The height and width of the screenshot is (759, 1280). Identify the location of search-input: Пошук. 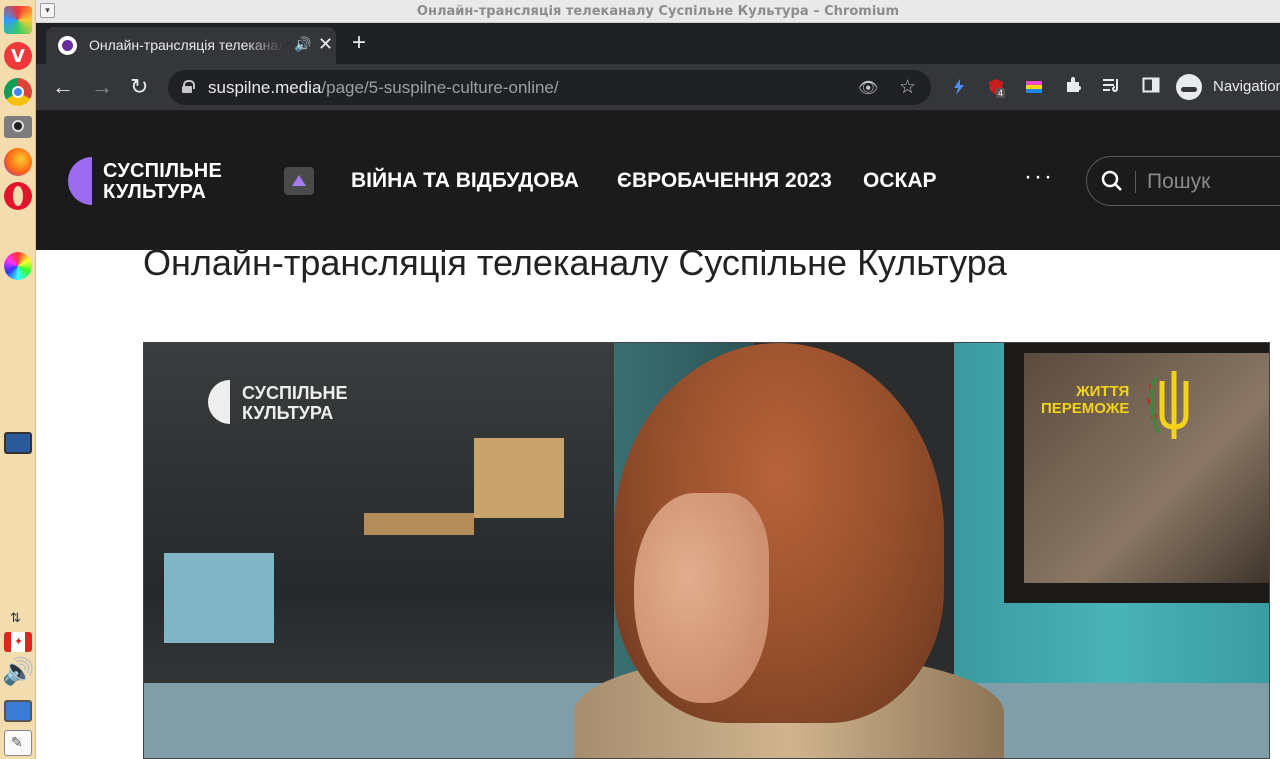
(1178, 182).